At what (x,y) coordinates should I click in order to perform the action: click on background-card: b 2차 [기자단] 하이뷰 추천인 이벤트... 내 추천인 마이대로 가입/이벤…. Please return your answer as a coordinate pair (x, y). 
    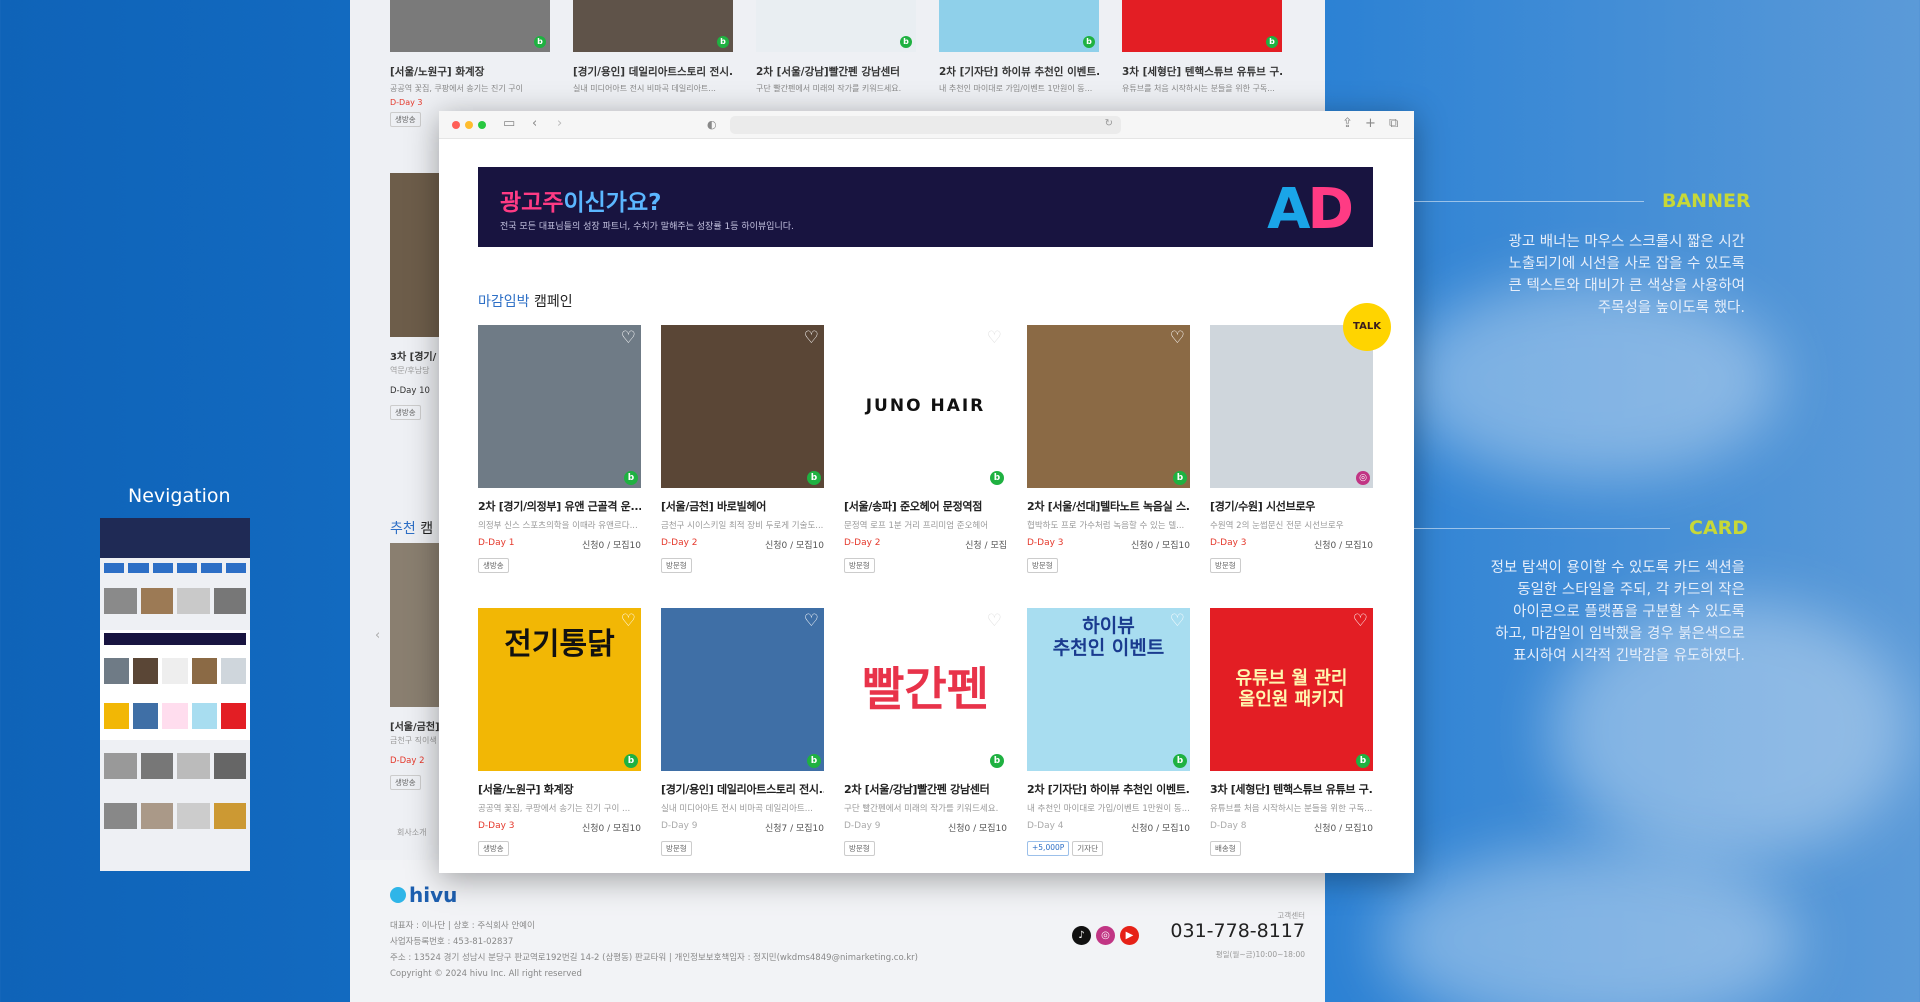
    Looking at the image, I should click on (1019, 63).